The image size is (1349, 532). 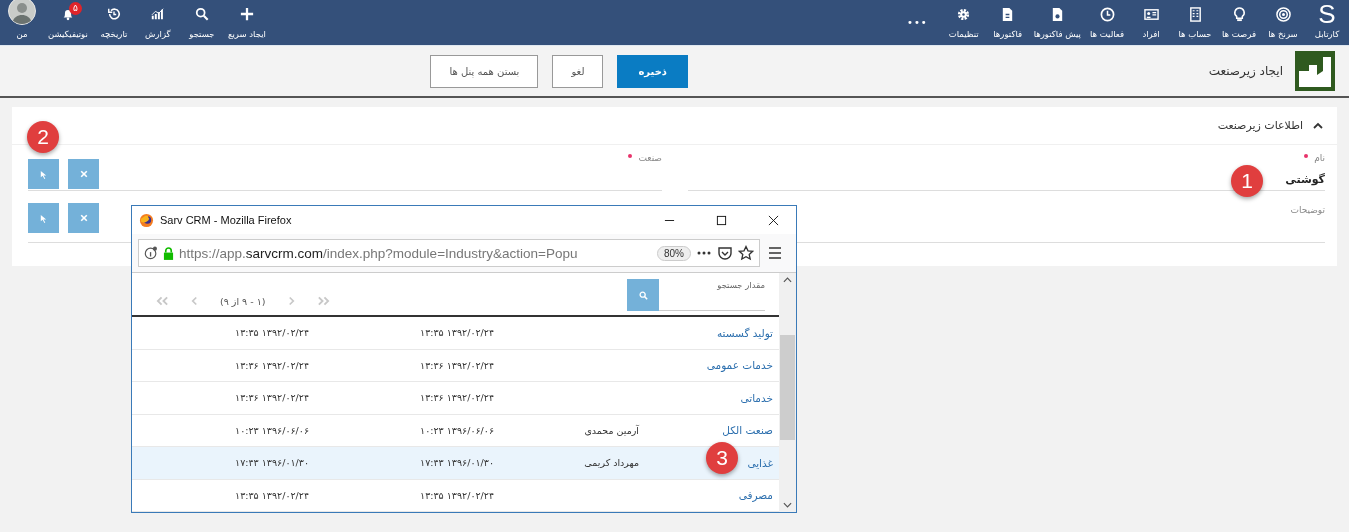 I want to click on nav-item: تنظیمات, so click(x=963, y=22).